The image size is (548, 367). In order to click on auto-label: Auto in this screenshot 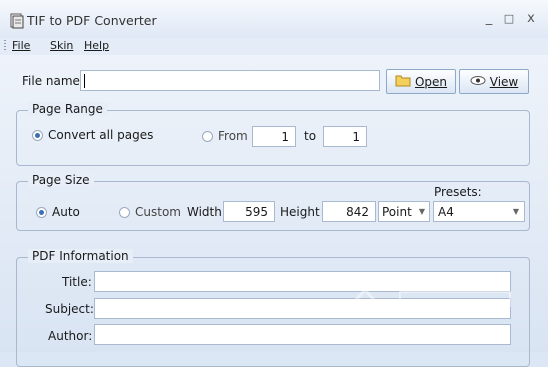, I will do `click(66, 212)`.